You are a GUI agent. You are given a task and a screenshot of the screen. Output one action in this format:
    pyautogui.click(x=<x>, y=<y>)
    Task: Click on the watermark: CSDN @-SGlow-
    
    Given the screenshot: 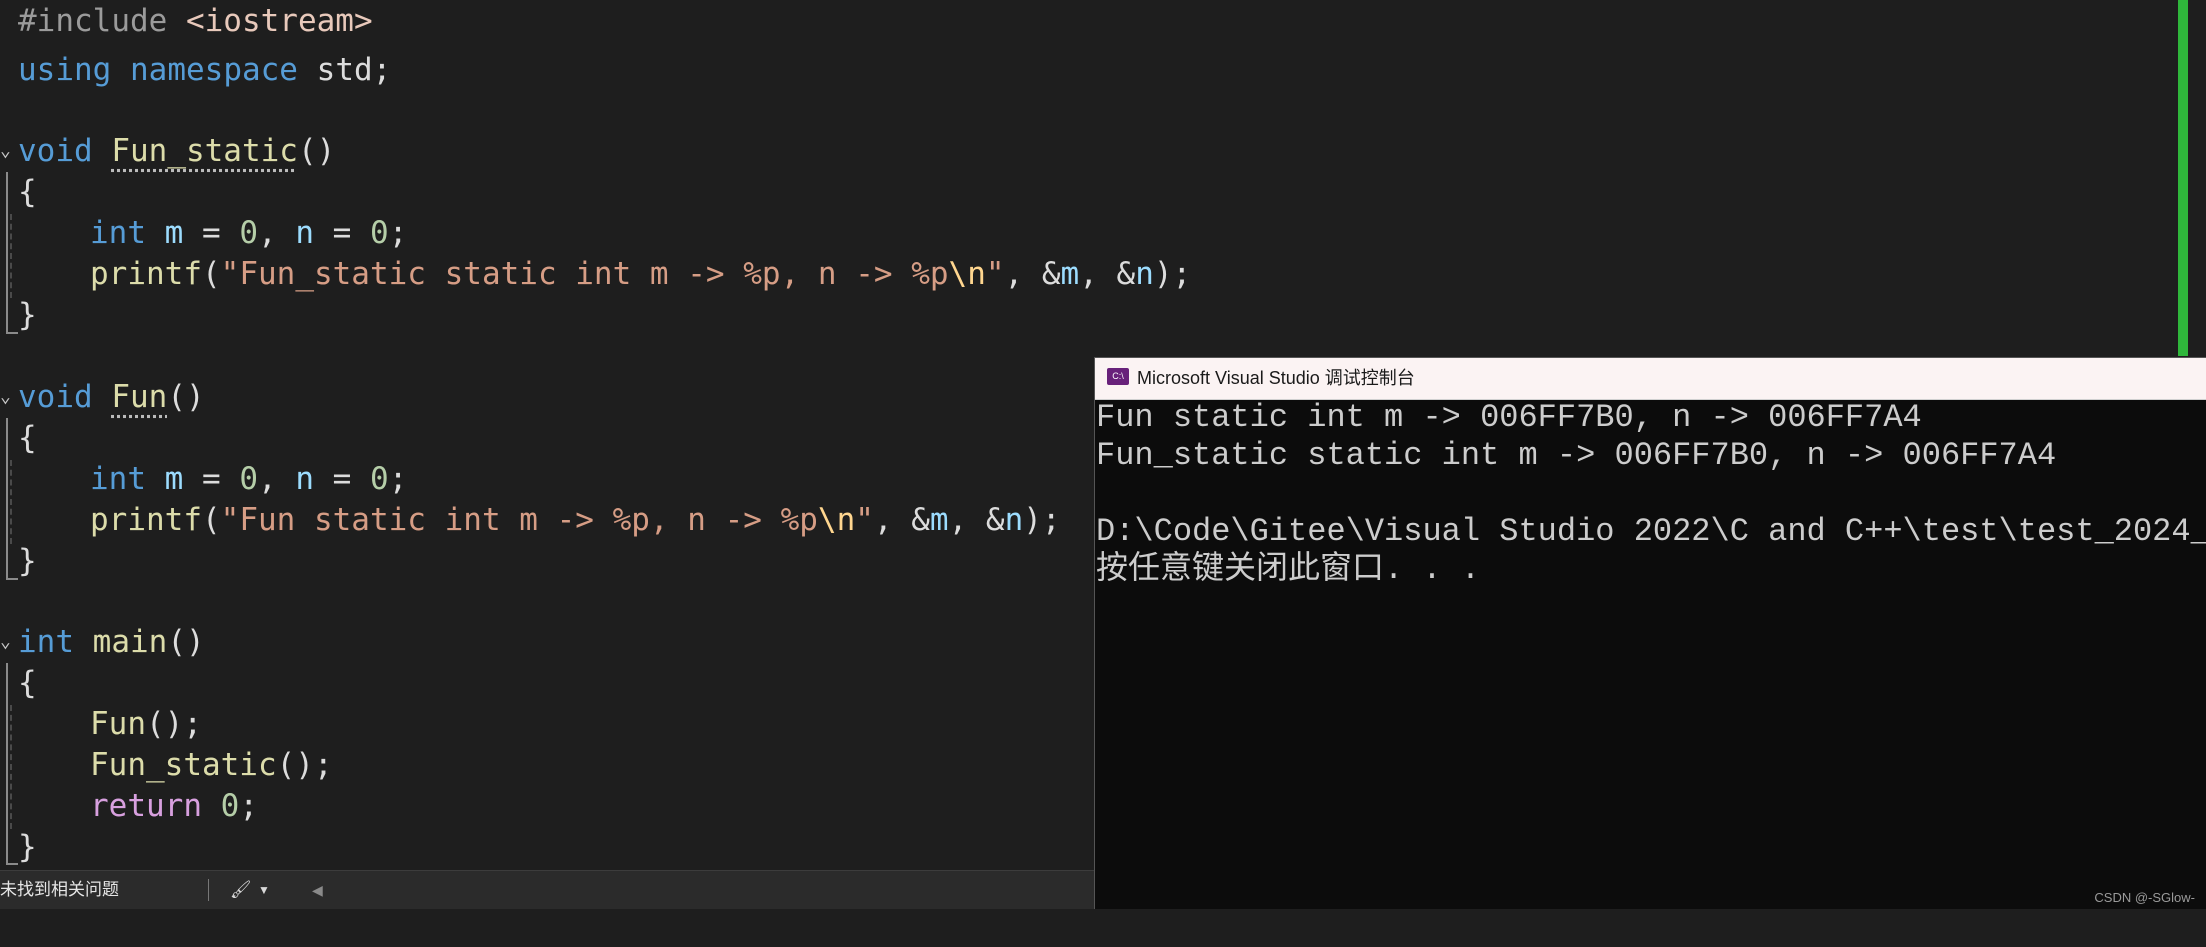 What is the action you would take?
    pyautogui.click(x=2144, y=897)
    